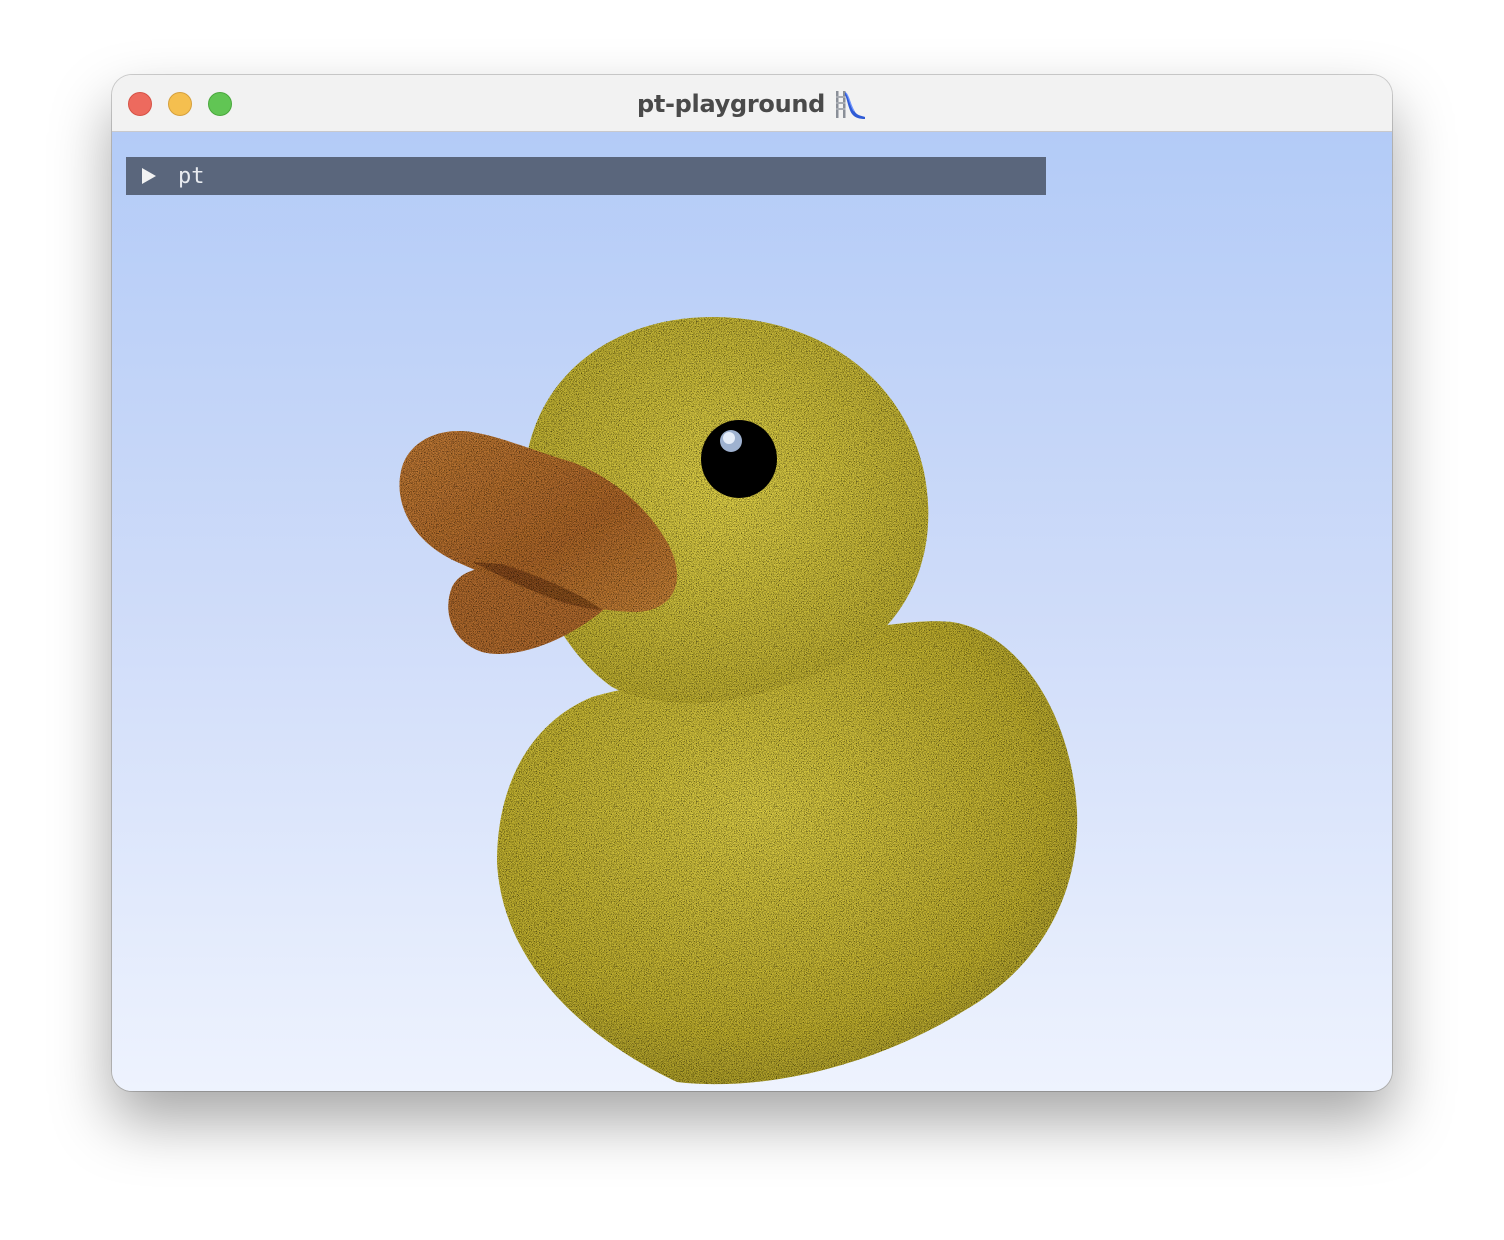 The height and width of the screenshot is (1240, 1504). I want to click on gui-panel-label: pt, so click(191, 176).